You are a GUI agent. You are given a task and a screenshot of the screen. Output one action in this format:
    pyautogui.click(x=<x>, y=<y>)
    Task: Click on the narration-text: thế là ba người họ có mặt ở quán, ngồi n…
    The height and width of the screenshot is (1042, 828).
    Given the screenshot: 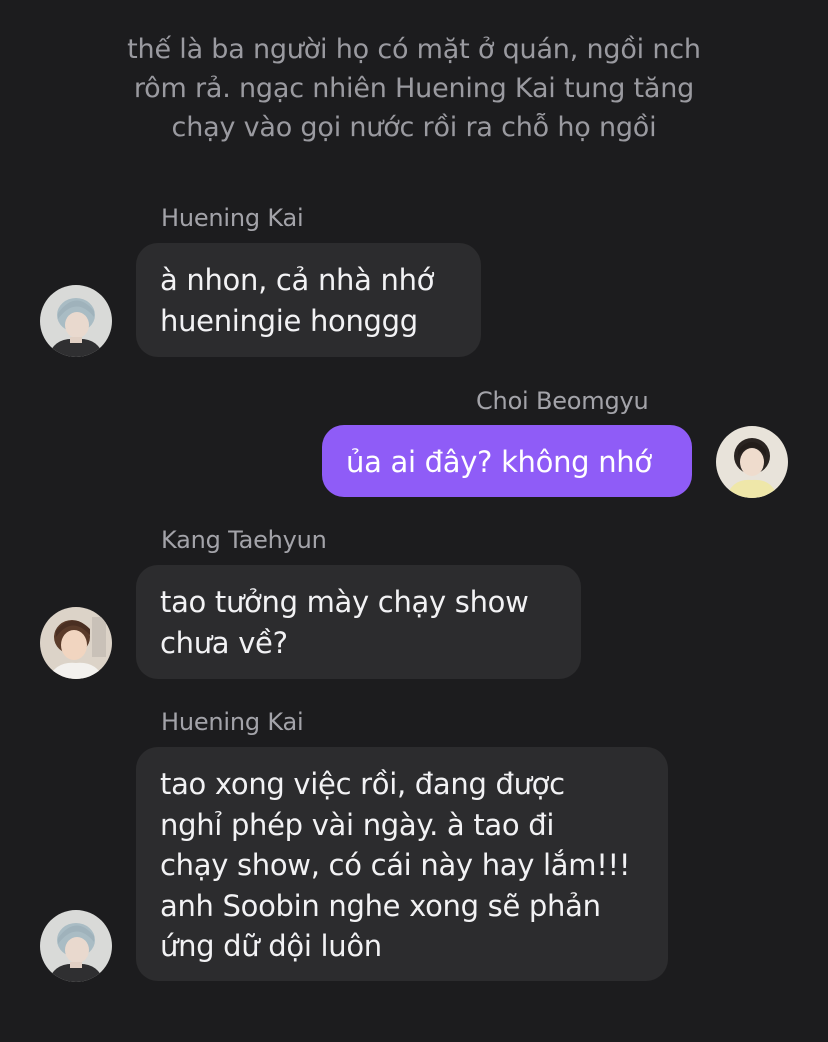 What is the action you would take?
    pyautogui.click(x=414, y=88)
    